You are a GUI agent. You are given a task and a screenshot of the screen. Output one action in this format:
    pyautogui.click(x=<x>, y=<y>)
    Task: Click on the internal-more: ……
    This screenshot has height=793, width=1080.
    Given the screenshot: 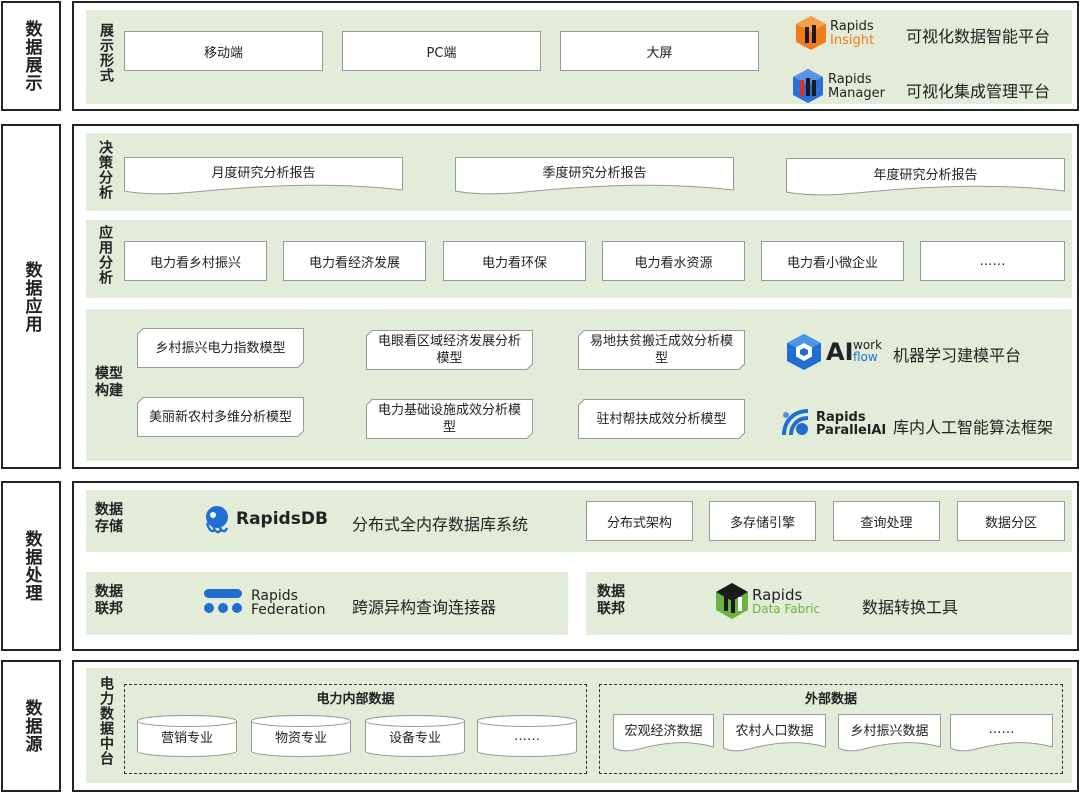 What is the action you would take?
    pyautogui.click(x=527, y=736)
    